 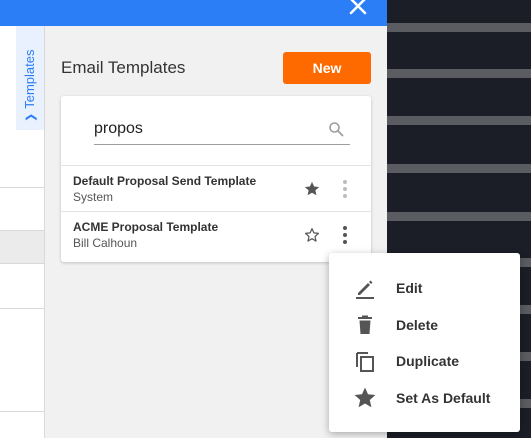 What do you see at coordinates (204, 129) in the screenshot?
I see `search-input` at bounding box center [204, 129].